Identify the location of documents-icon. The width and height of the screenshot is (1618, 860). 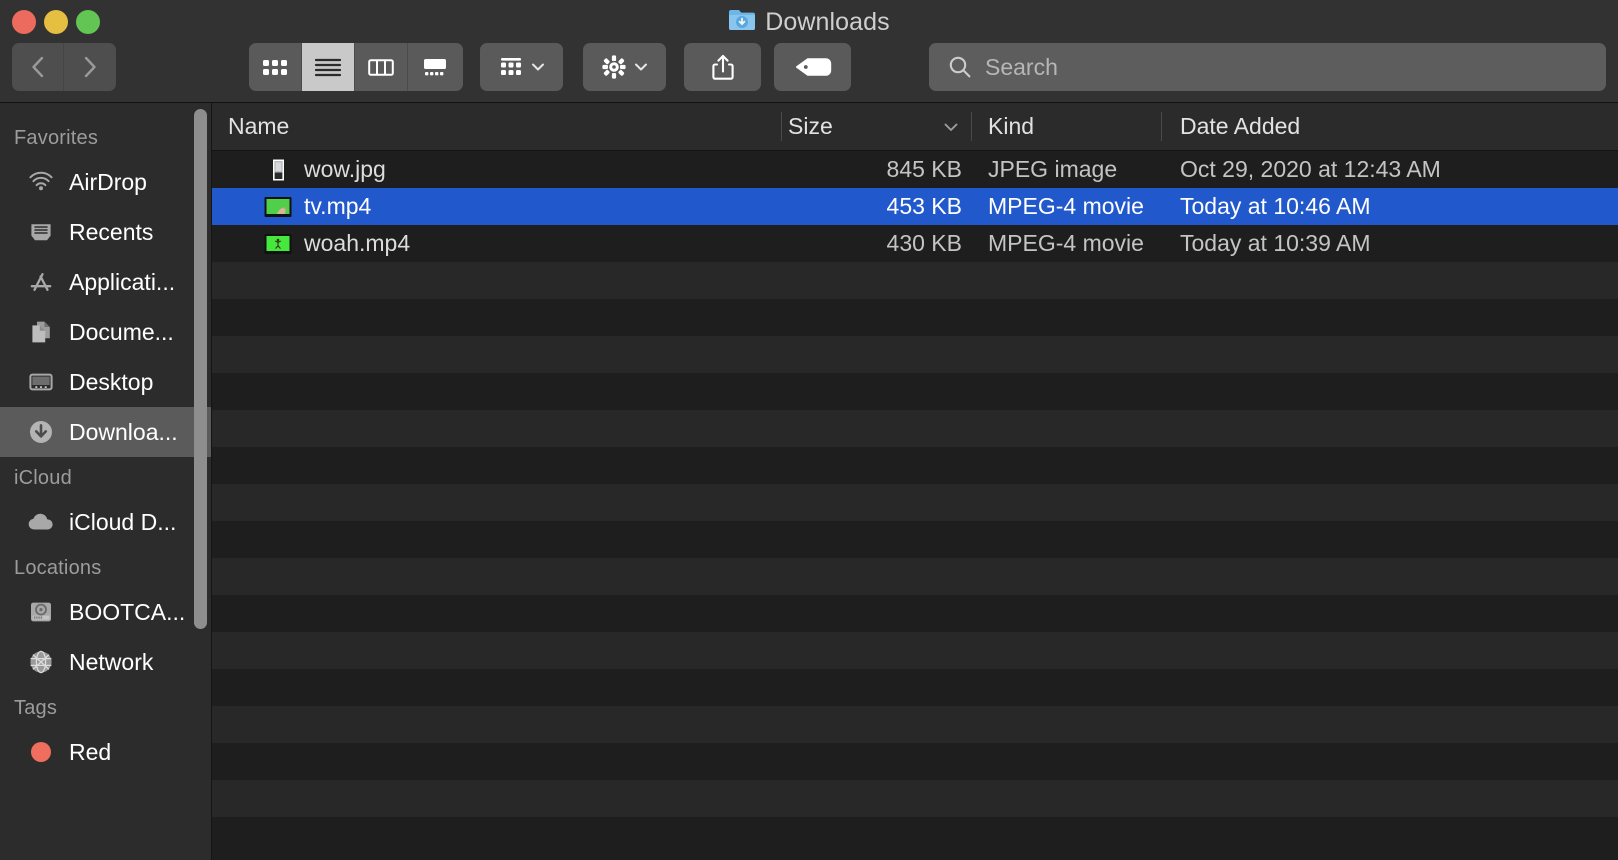
(41, 332).